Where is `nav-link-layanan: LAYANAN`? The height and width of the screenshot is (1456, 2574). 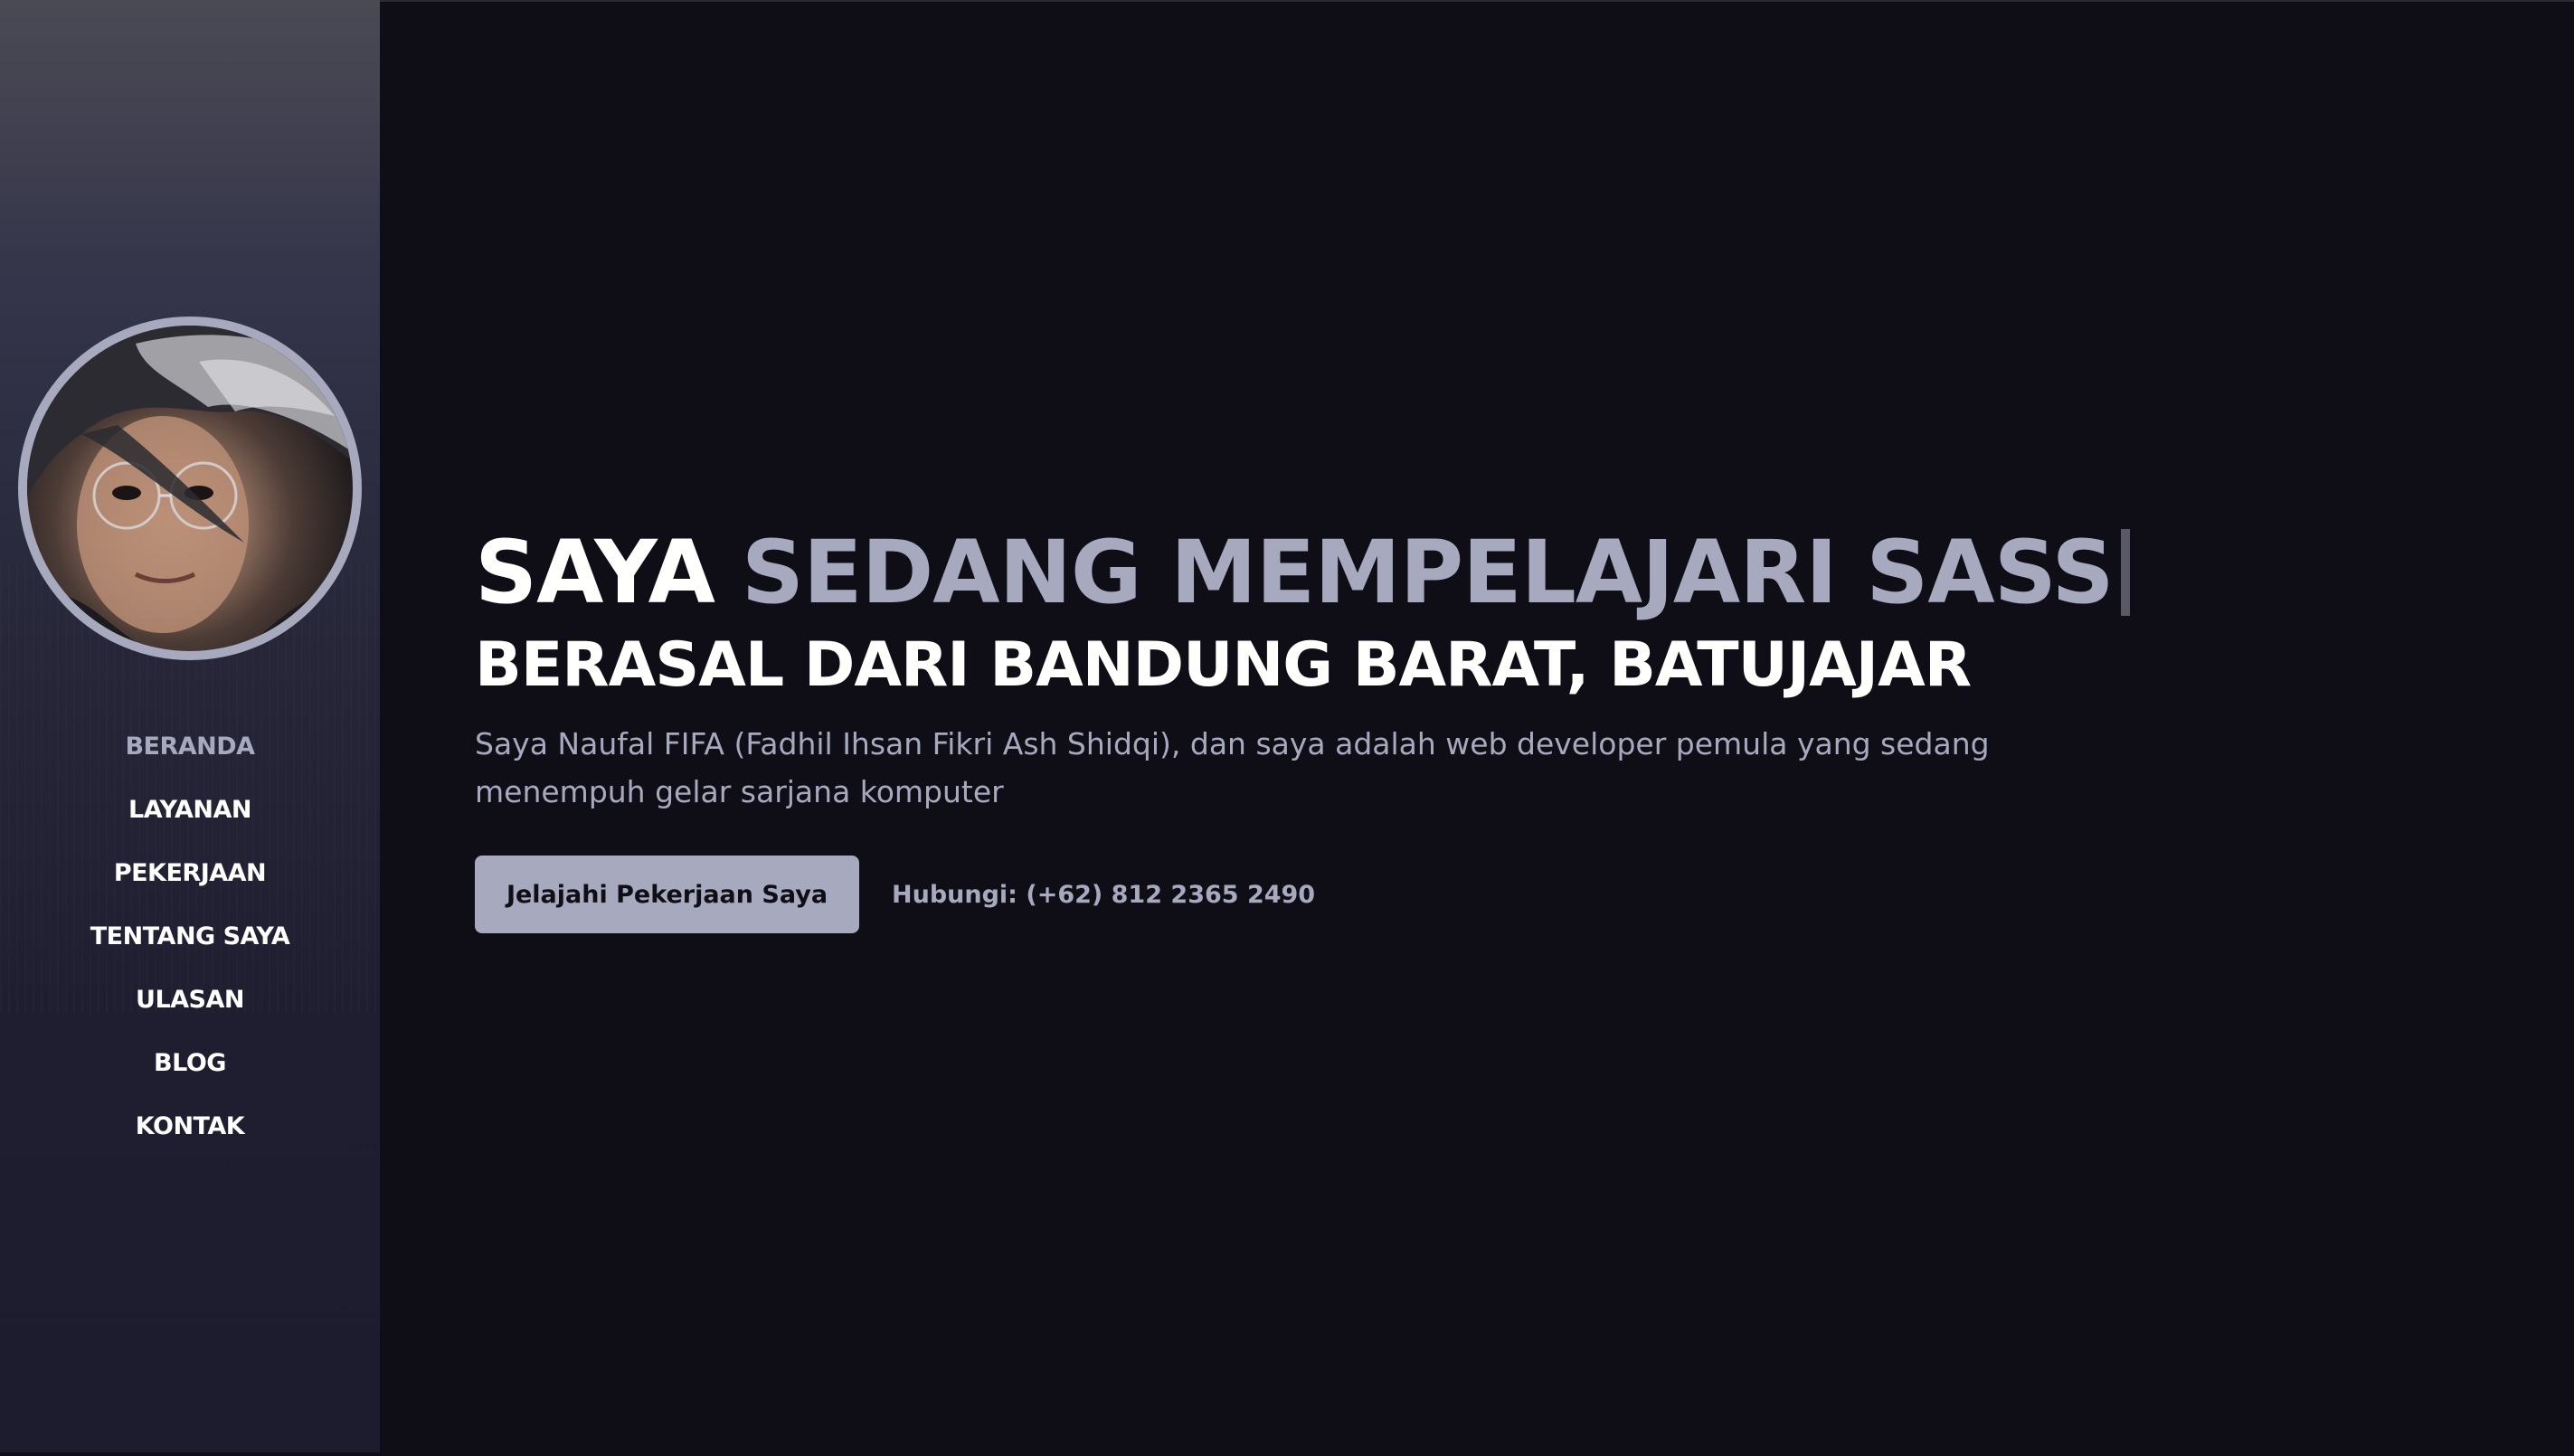 nav-link-layanan: LAYANAN is located at coordinates (190, 810).